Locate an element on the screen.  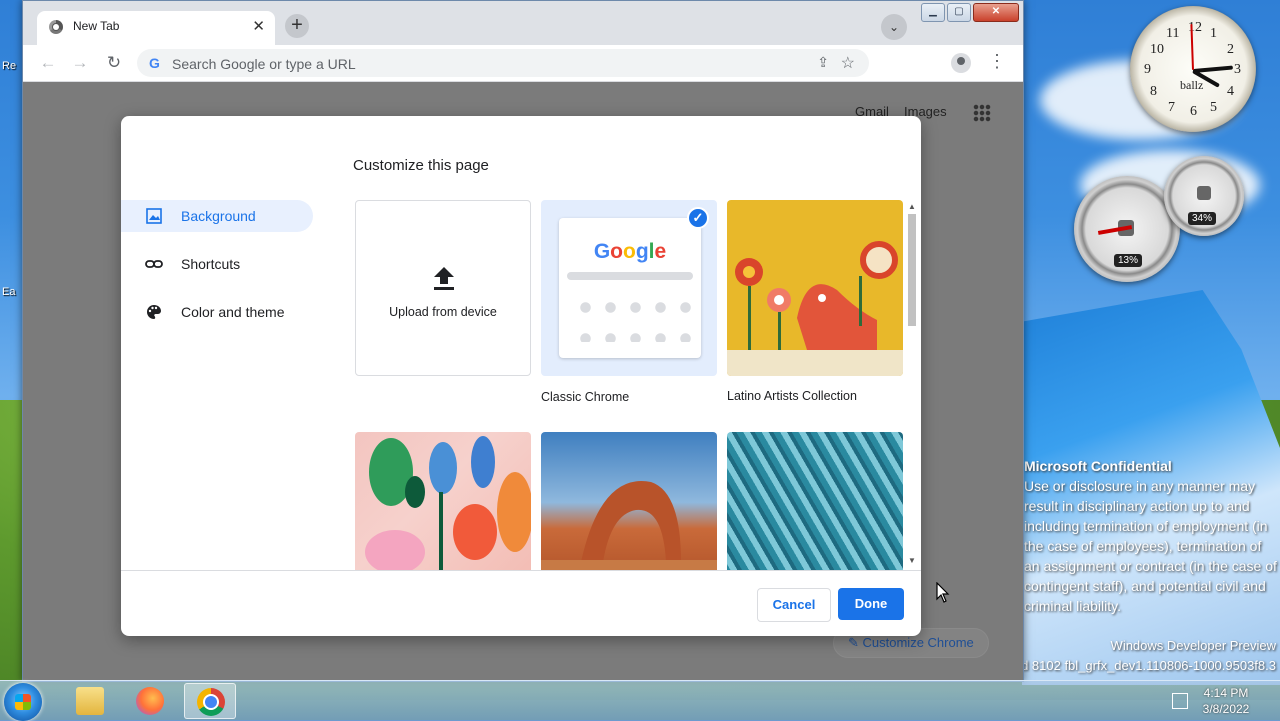
tab-search-button: ⌄ is located at coordinates (894, 27).